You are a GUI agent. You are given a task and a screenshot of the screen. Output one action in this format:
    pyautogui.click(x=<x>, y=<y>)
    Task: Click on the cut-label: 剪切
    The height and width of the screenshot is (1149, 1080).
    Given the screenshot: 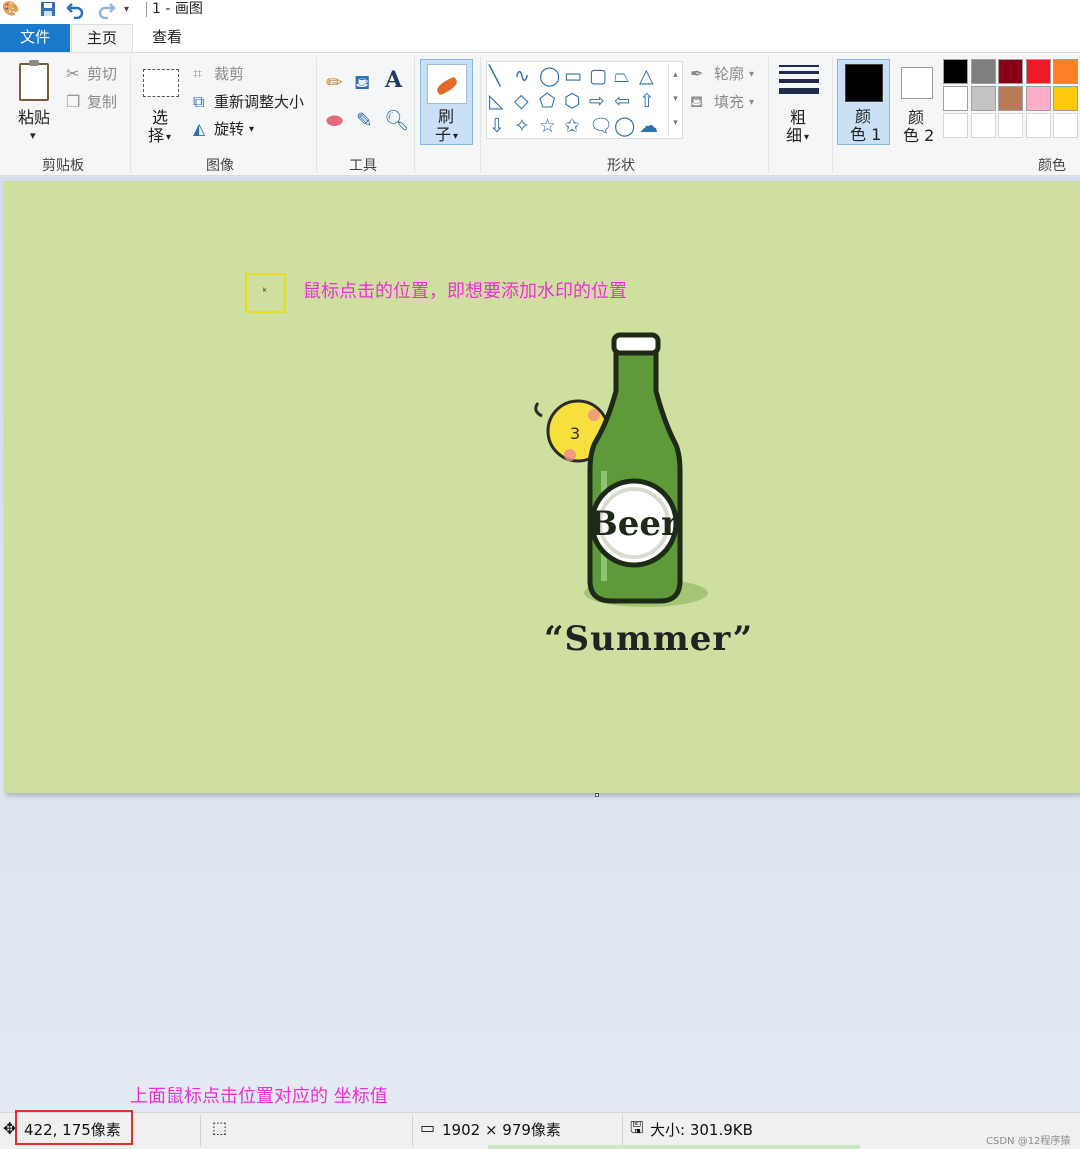 What is the action you would take?
    pyautogui.click(x=102, y=74)
    